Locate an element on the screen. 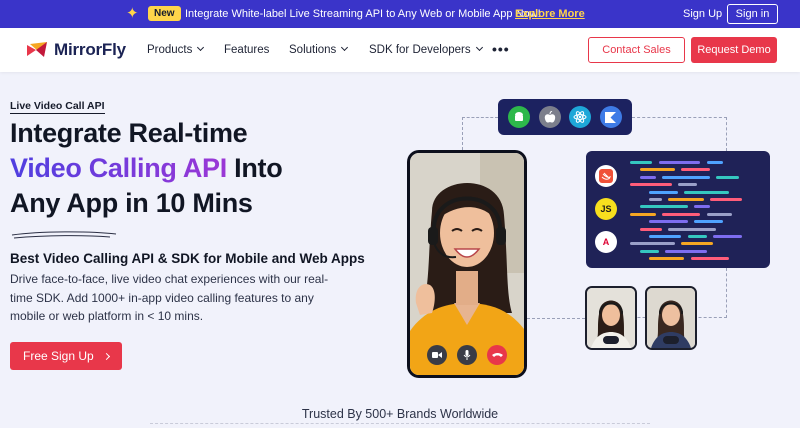 The image size is (800, 428). explore-more-link: Explore More is located at coordinates (550, 14).